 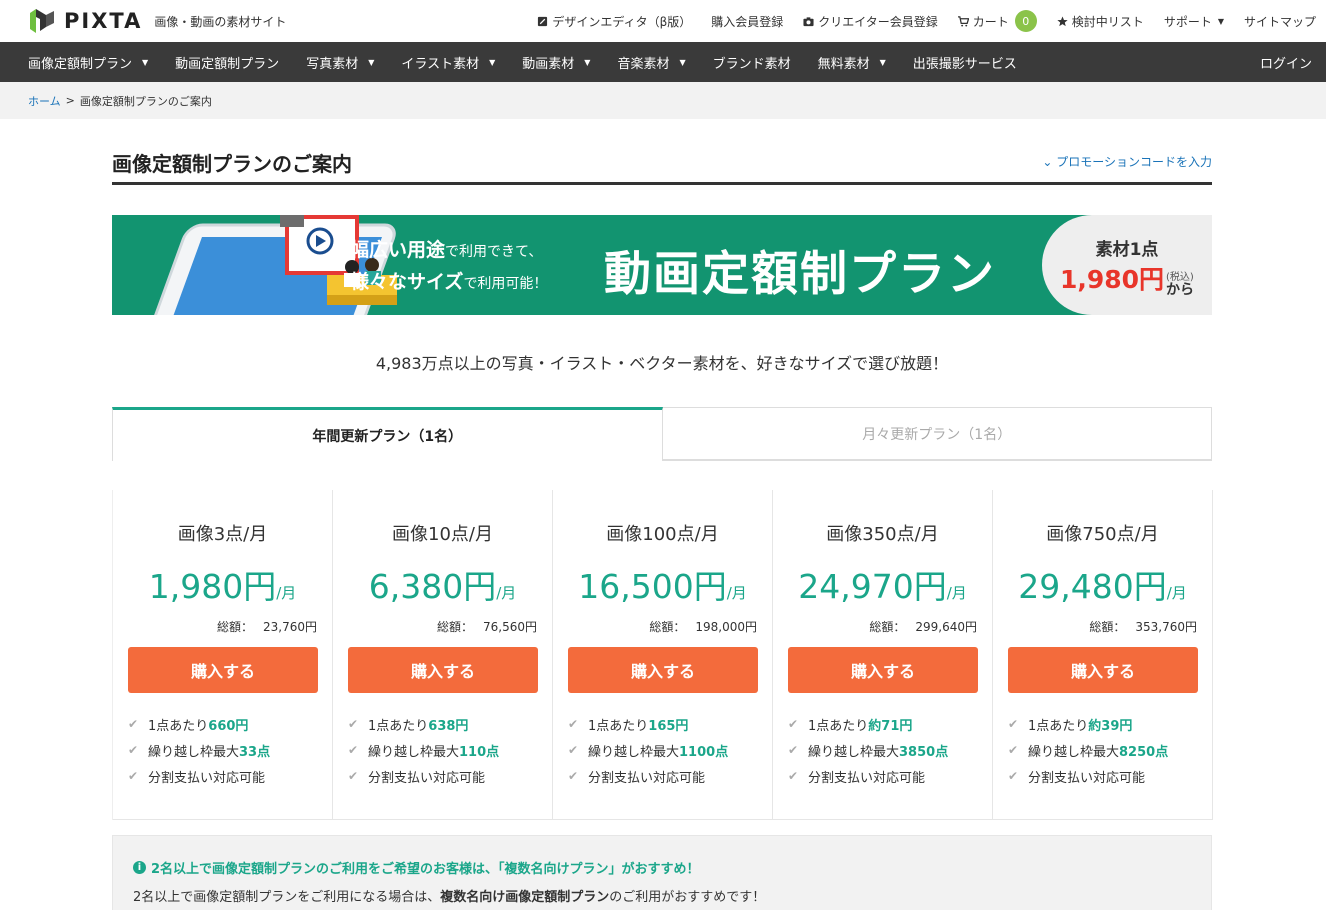 I want to click on top-link-support: サポート ▼, so click(x=1194, y=21).